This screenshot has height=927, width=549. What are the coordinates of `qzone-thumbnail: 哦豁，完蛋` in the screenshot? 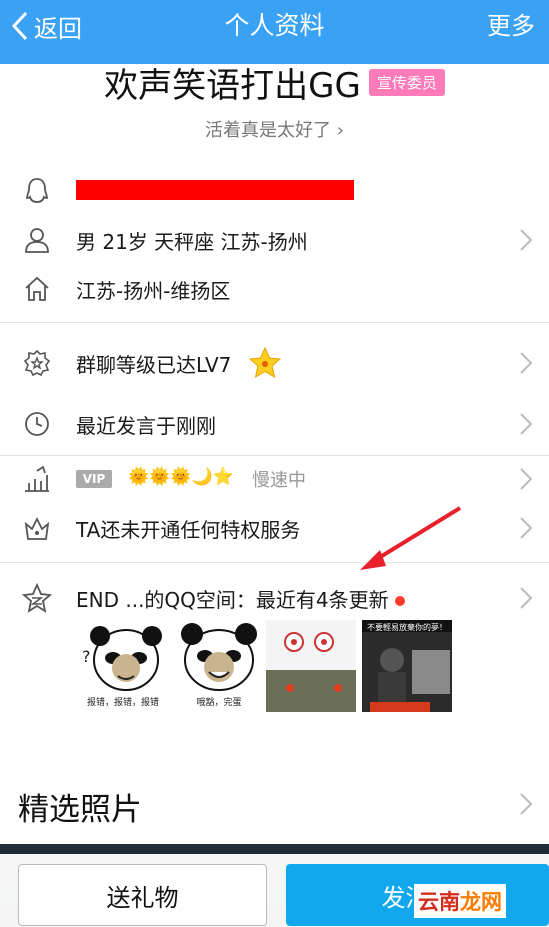 It's located at (219, 666).